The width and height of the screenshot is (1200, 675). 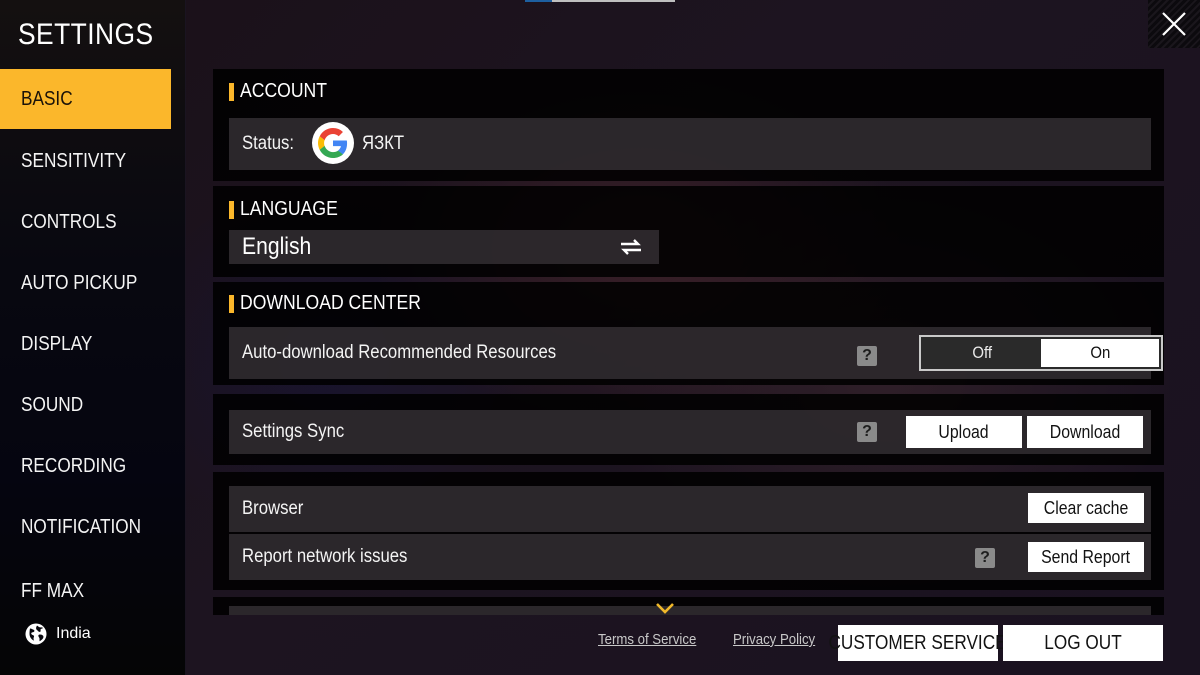 I want to click on sidebar-item-ff-max: FF MAX, so click(x=85, y=589).